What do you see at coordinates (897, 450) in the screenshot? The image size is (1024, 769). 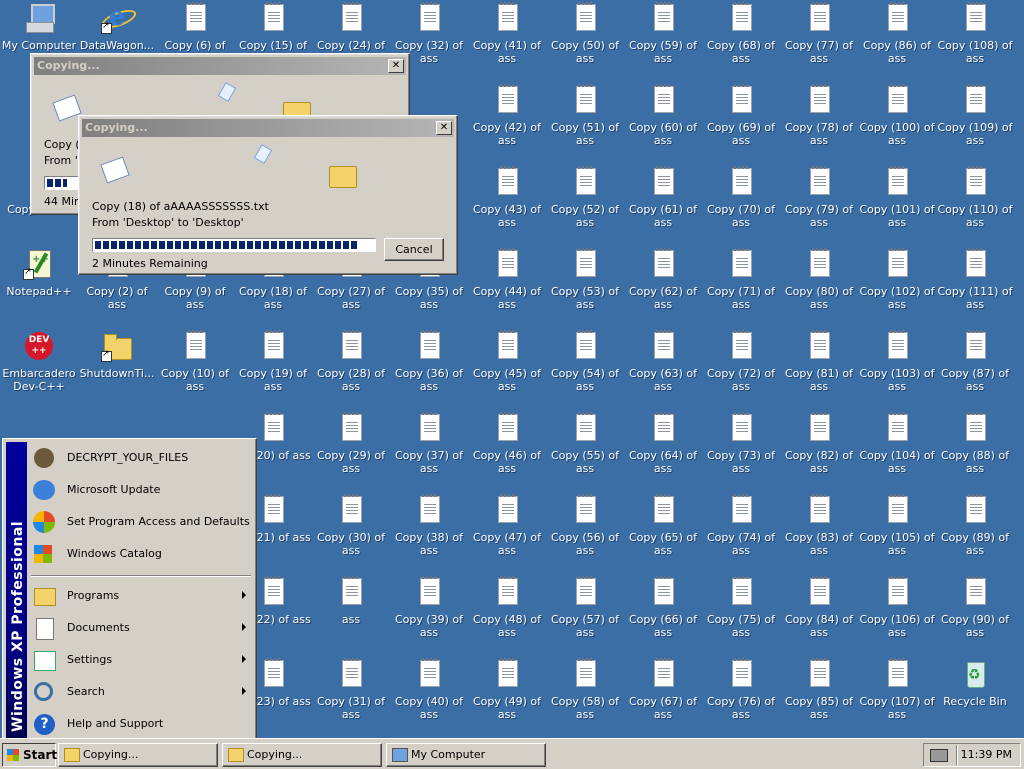 I see `desktop-icon: Copy (104) of ass` at bounding box center [897, 450].